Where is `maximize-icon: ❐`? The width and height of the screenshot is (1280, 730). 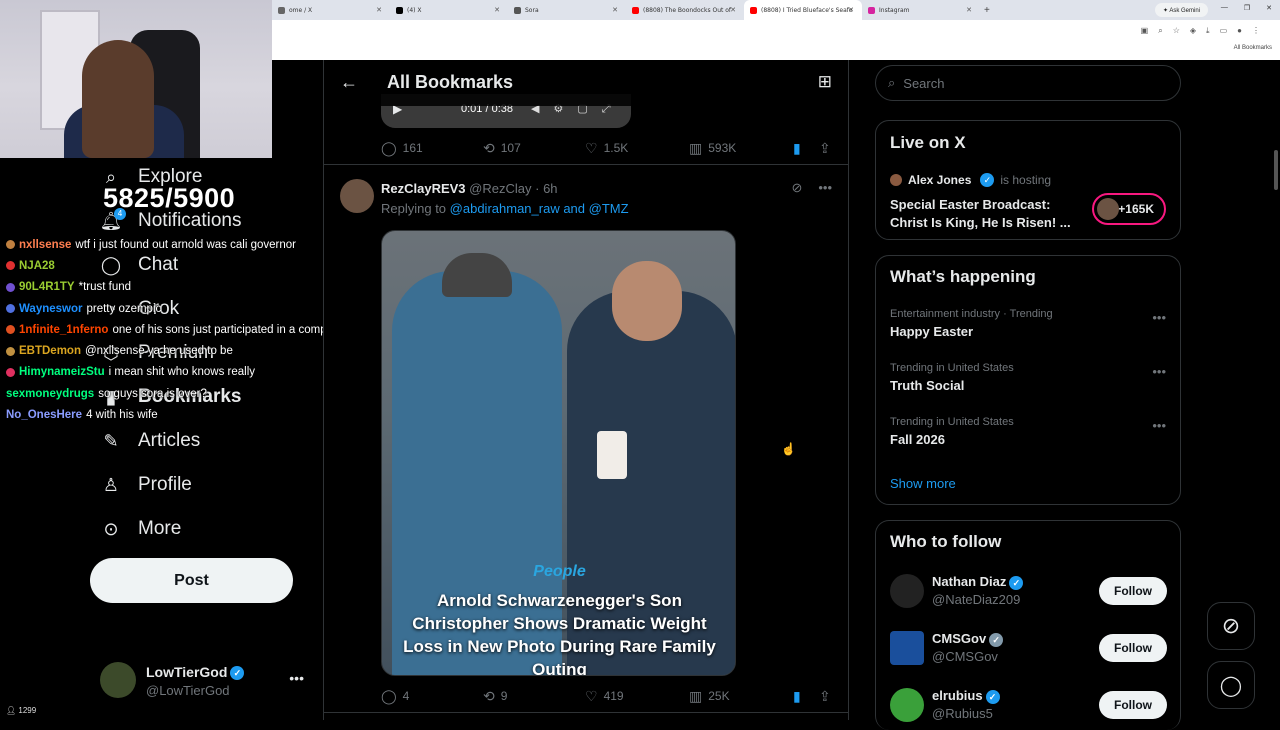 maximize-icon: ❐ is located at coordinates (1247, 8).